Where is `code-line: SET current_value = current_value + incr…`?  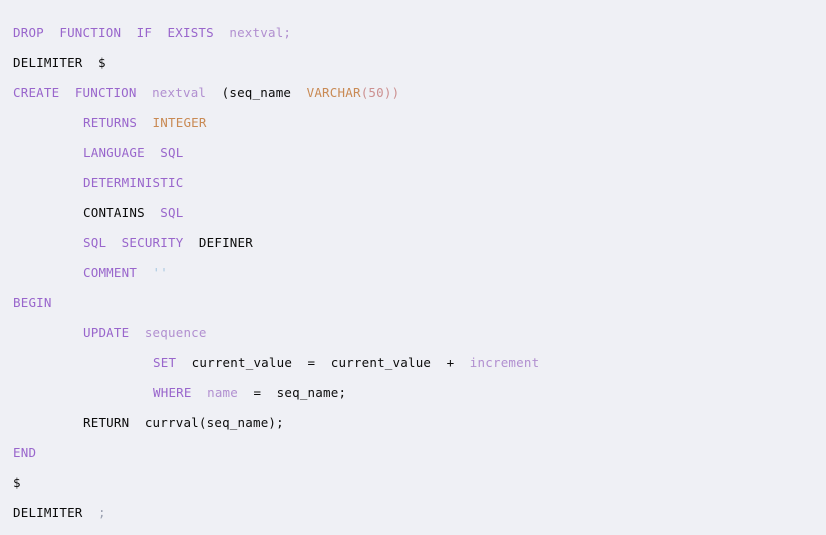
code-line: SET current_value = current_value + incr… is located at coordinates (413, 363).